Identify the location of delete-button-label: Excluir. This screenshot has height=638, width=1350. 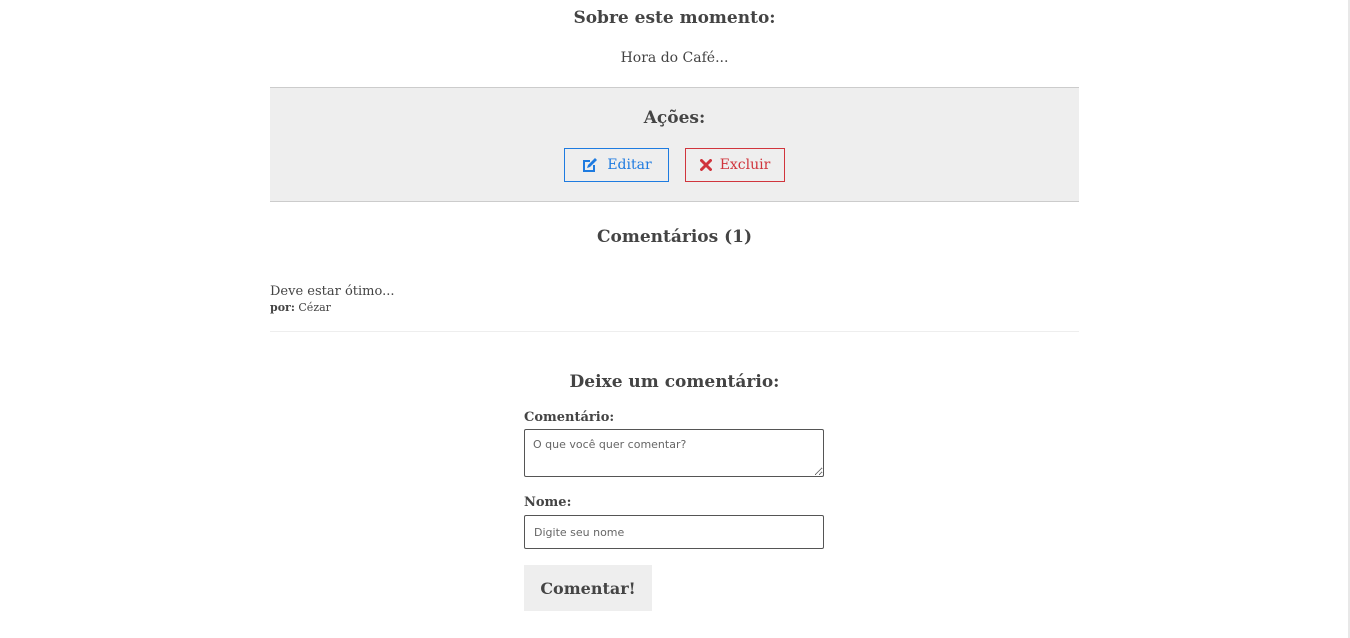
(745, 165).